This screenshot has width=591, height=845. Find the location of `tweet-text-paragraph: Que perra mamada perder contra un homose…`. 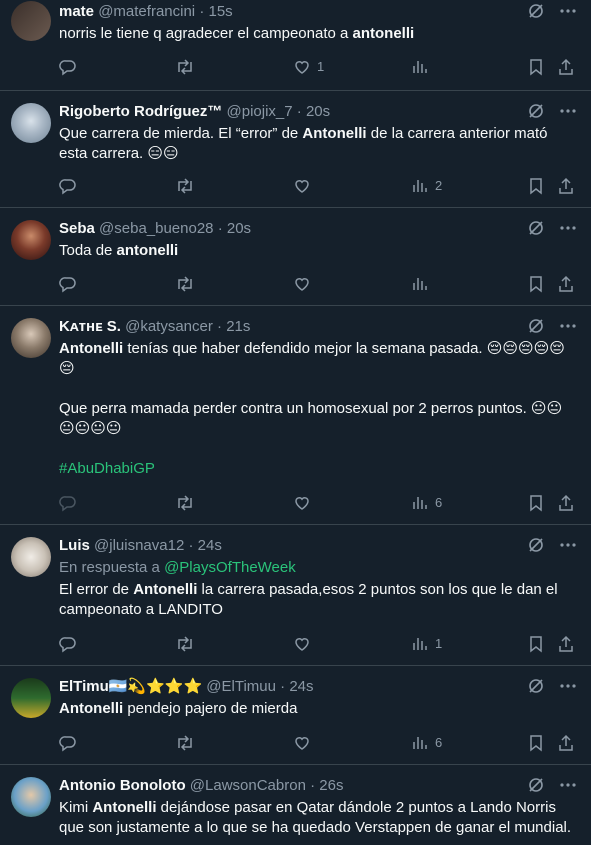

tweet-text-paragraph: Que perra mamada perder contra un homose… is located at coordinates (311, 418).